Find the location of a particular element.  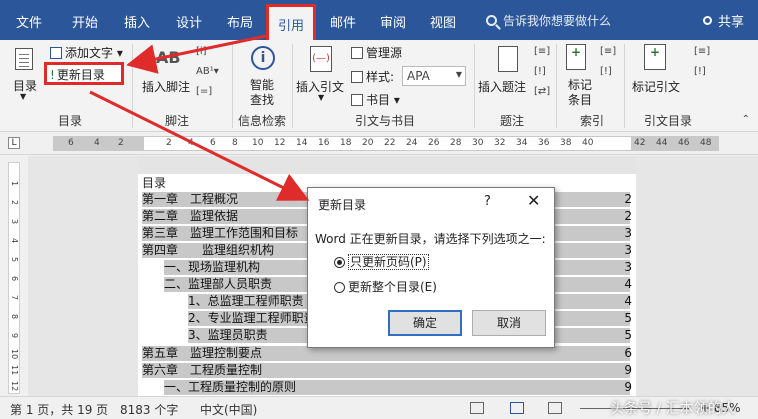

tab-view: 视图 is located at coordinates (443, 21).